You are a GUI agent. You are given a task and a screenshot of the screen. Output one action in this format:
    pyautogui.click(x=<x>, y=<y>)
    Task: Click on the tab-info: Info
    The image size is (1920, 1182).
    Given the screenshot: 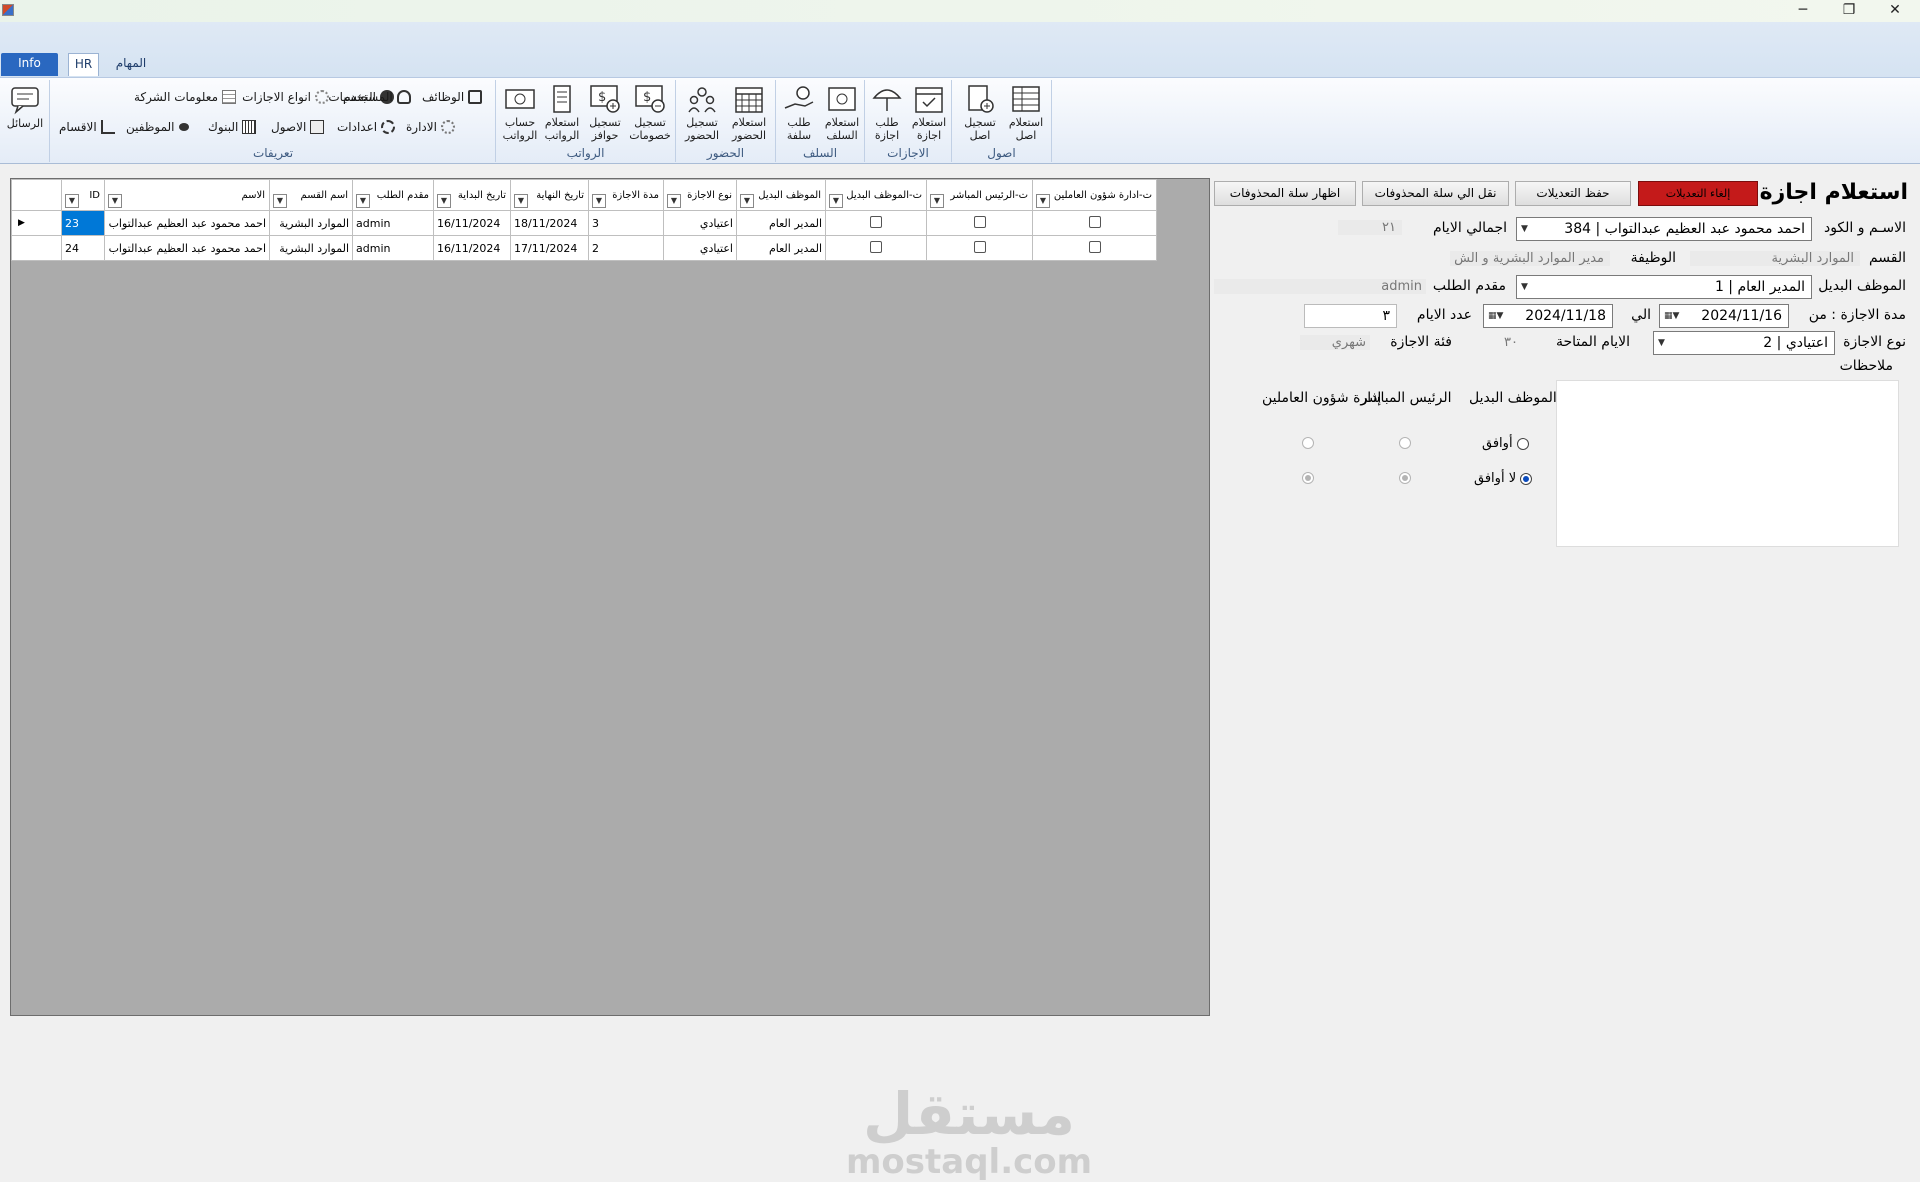 What is the action you would take?
    pyautogui.click(x=29, y=64)
    